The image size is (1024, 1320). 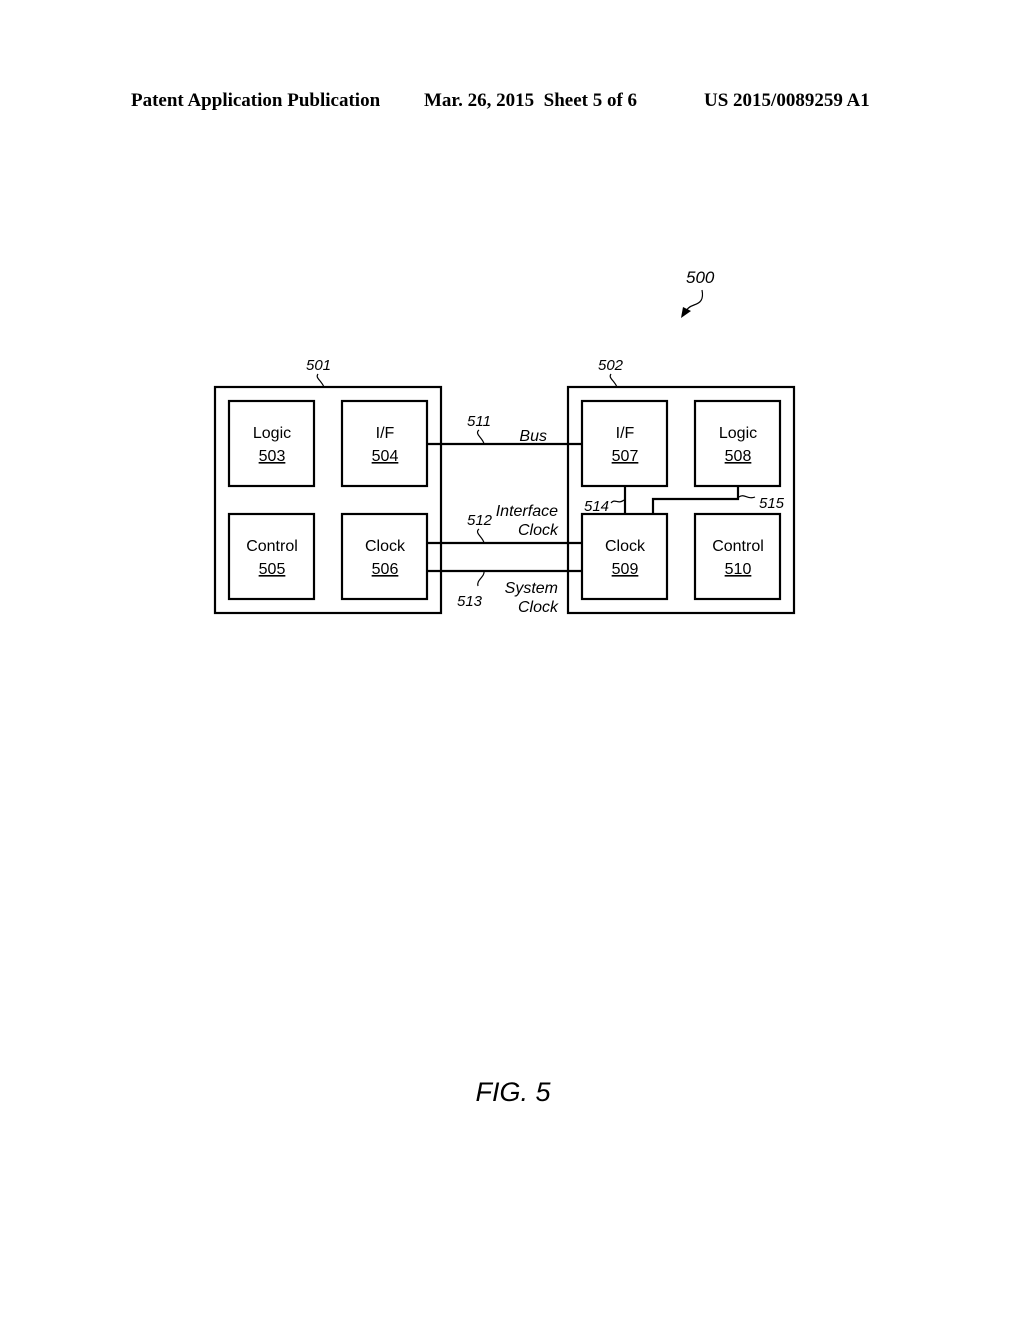 What do you see at coordinates (695, 500) in the screenshot?
I see `connection-515-line` at bounding box center [695, 500].